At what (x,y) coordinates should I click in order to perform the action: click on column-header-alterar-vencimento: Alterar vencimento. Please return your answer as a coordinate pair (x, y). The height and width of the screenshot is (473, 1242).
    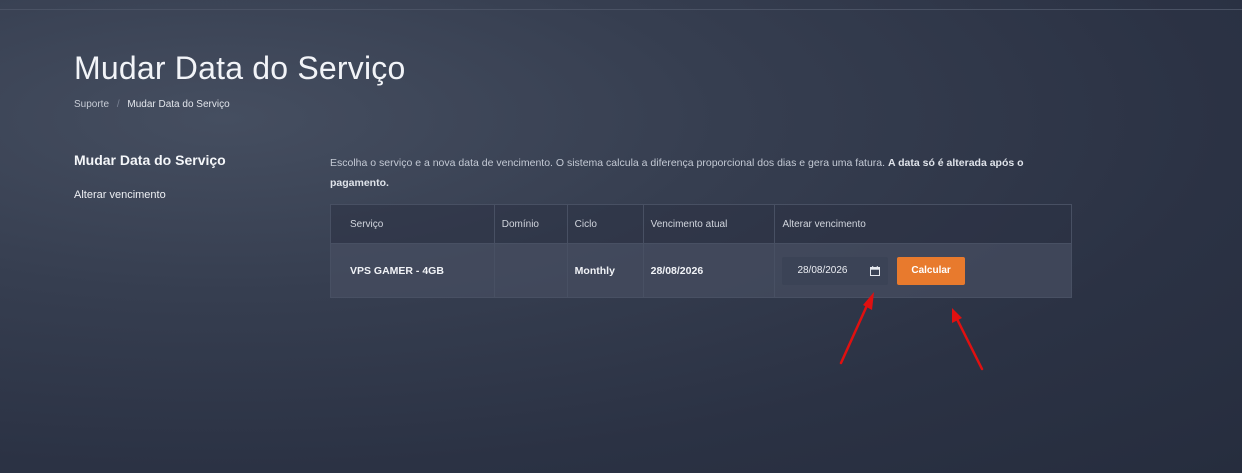
    Looking at the image, I should click on (923, 224).